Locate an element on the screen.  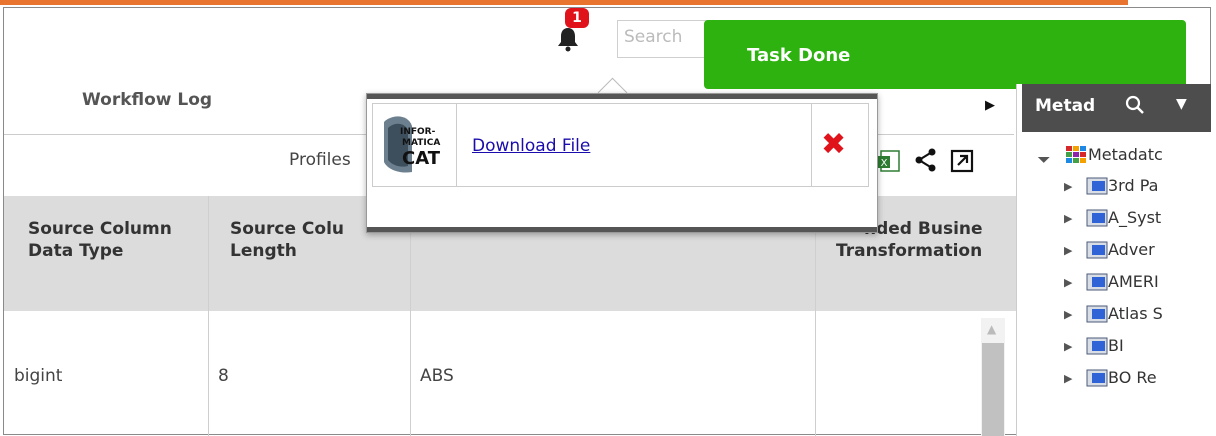
tree-item: AMERI is located at coordinates (1133, 281).